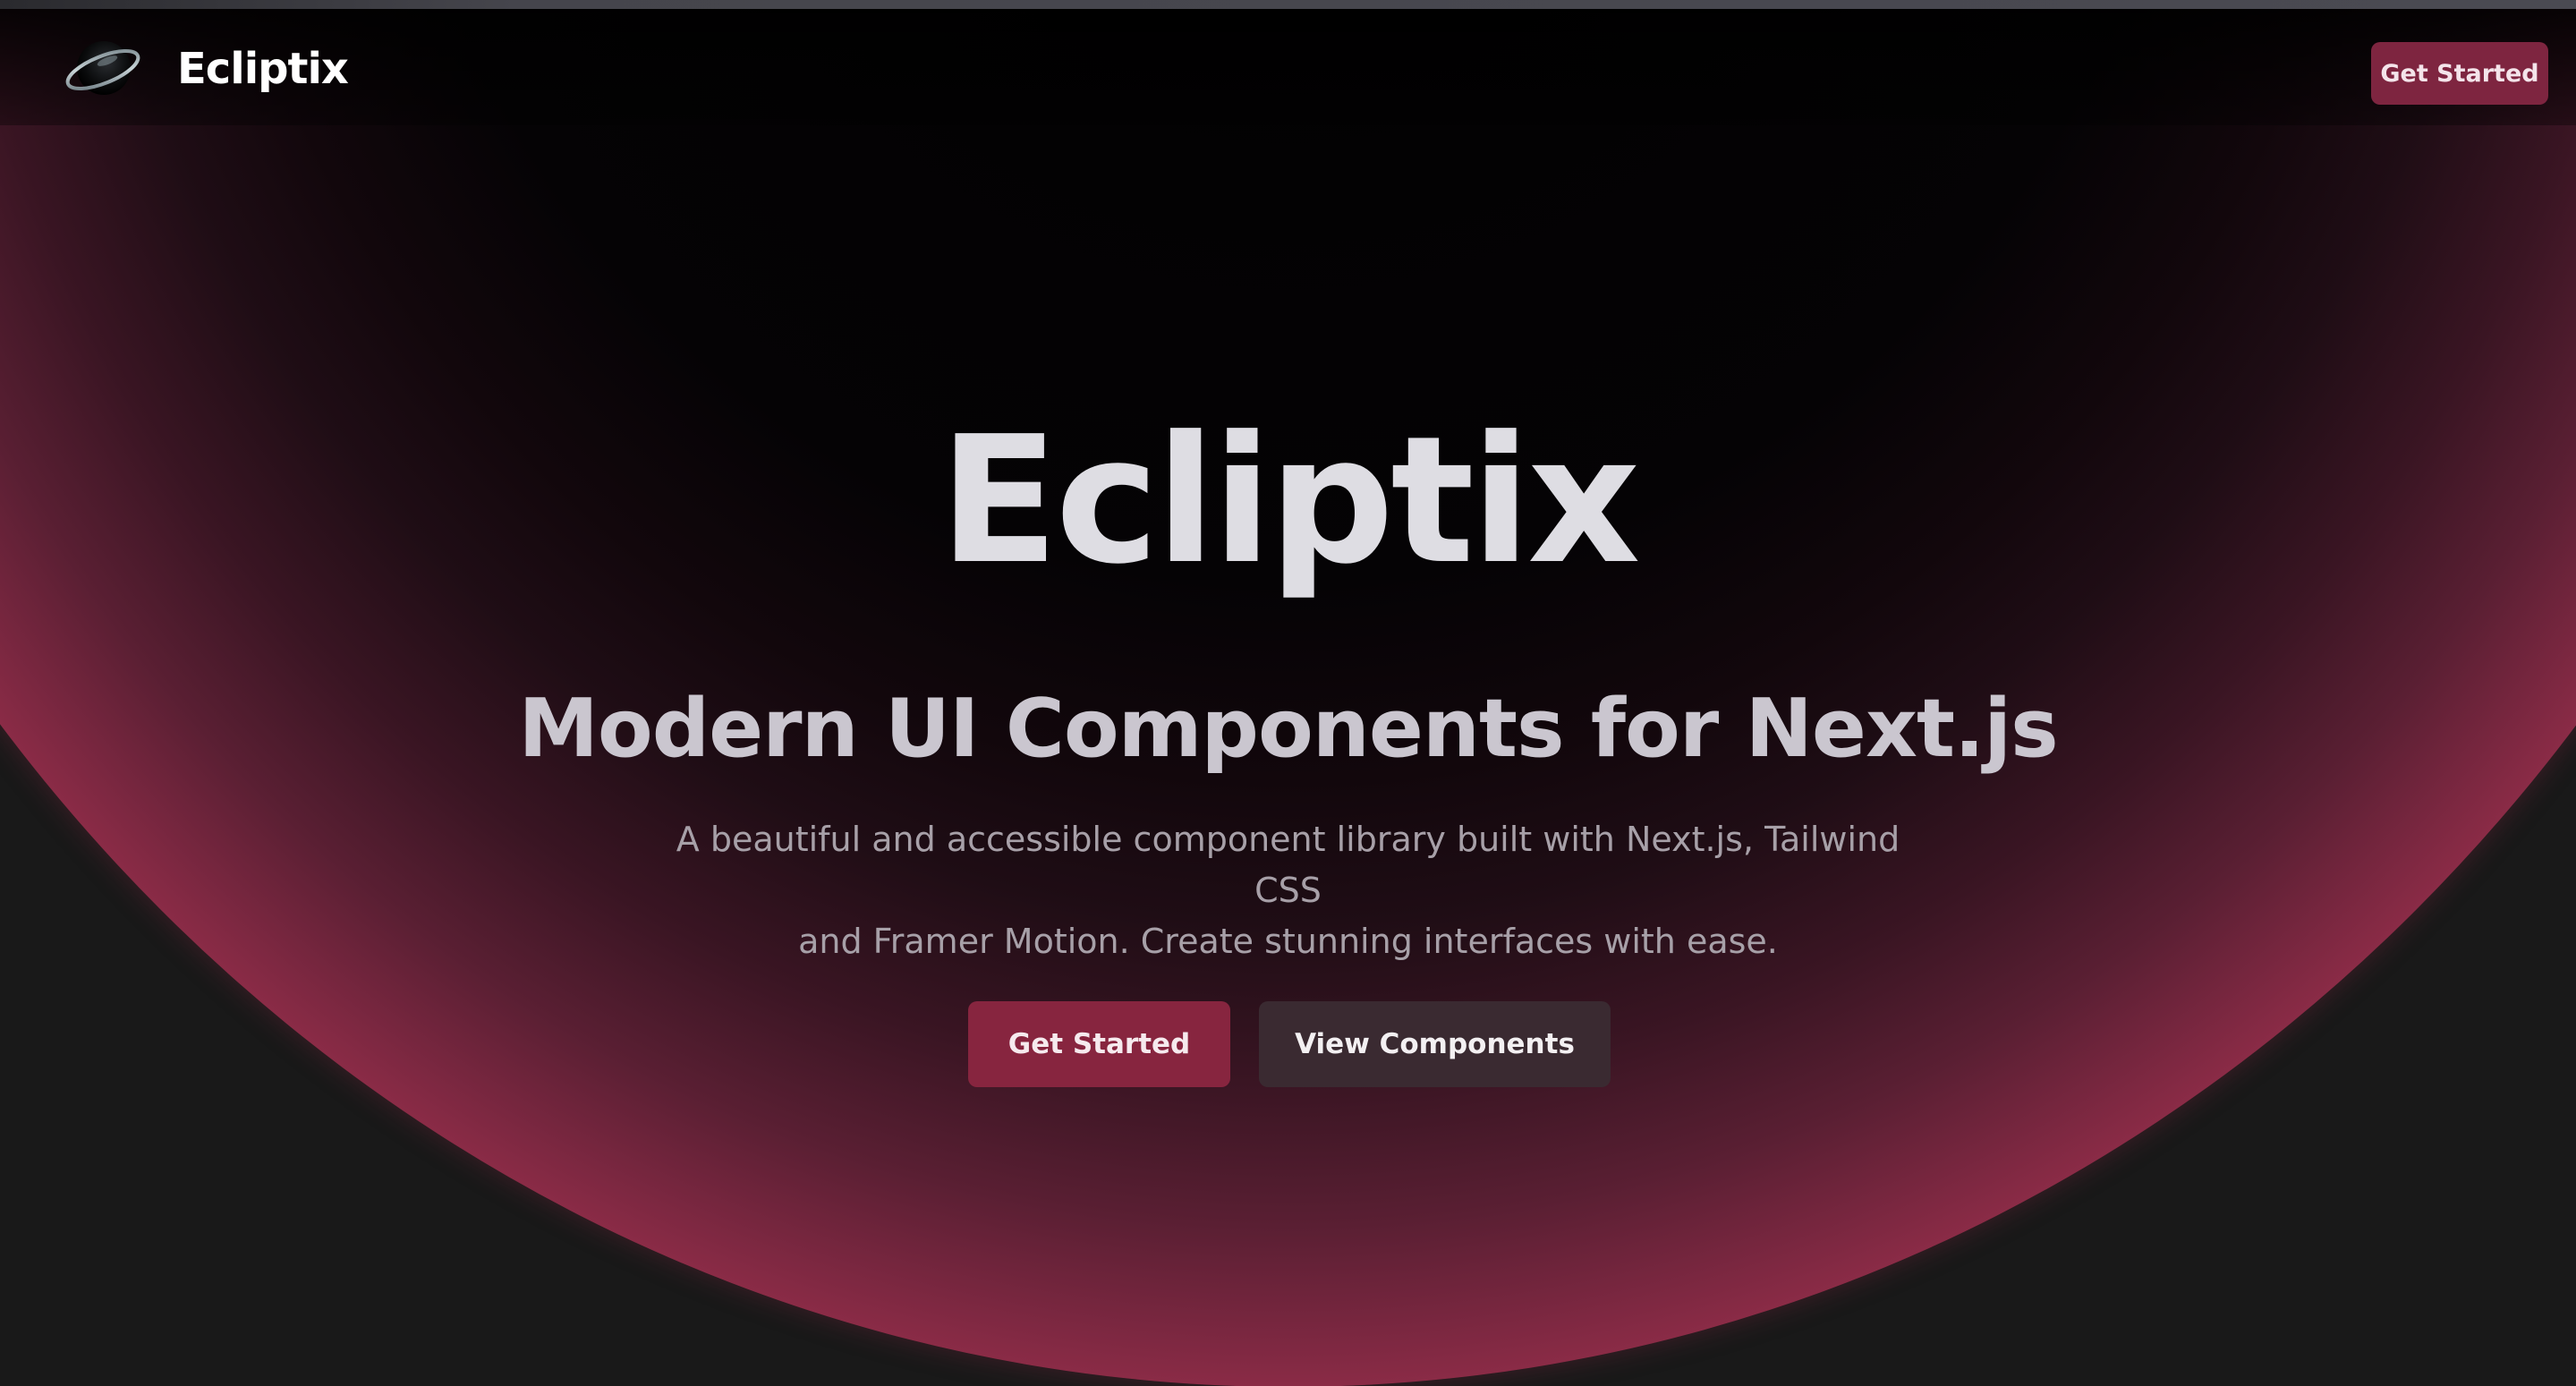 The width and height of the screenshot is (2576, 1386). Describe the element at coordinates (1435, 1044) in the screenshot. I see `view-components-button: View Components` at that location.